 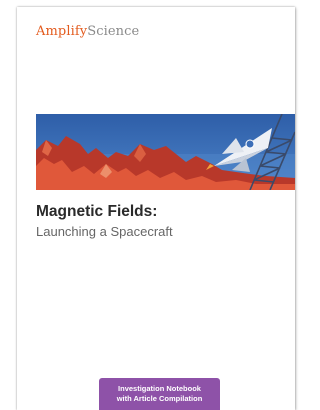 I want to click on amplify-science-logo: AmplifyScience, so click(x=87, y=32).